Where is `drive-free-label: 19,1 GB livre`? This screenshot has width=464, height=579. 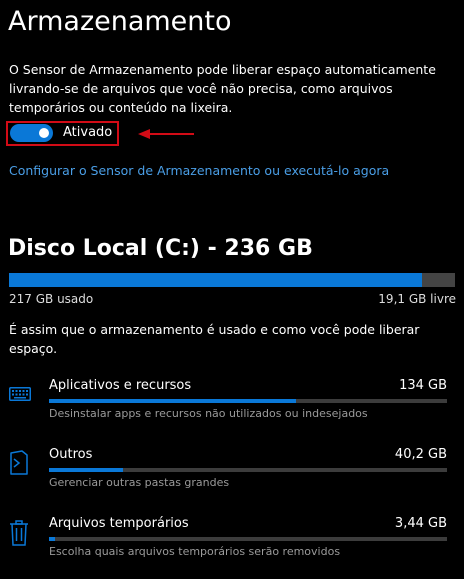 drive-free-label: 19,1 GB livre is located at coordinates (417, 299).